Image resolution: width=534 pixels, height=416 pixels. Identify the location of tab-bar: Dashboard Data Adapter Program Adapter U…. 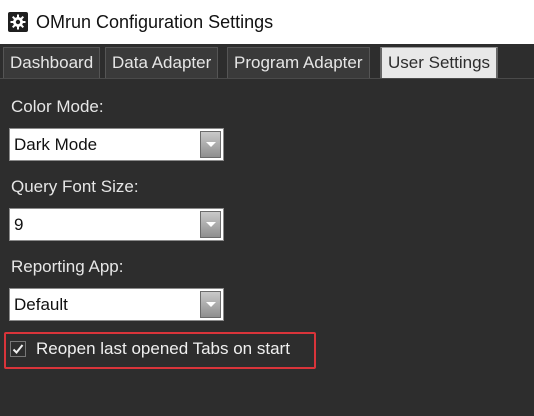
(267, 61).